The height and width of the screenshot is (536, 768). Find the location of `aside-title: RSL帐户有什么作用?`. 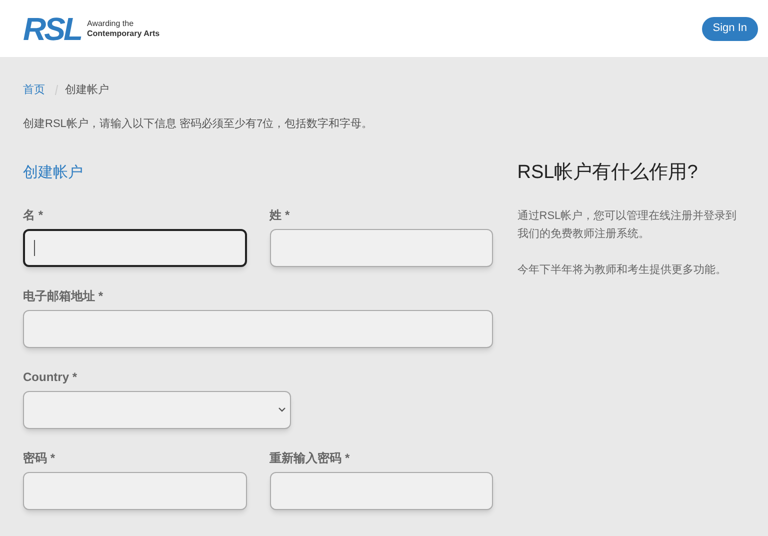

aside-title: RSL帐户有什么作用? is located at coordinates (608, 172).